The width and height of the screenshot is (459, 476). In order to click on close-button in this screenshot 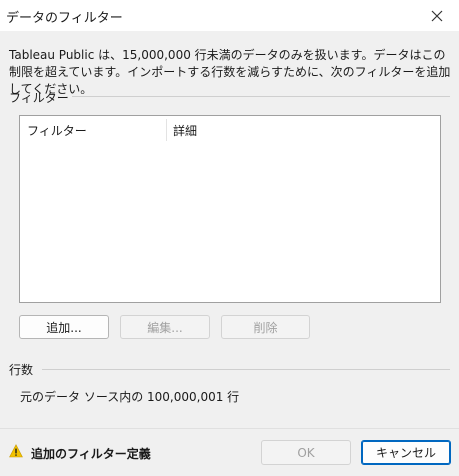, I will do `click(437, 15)`.